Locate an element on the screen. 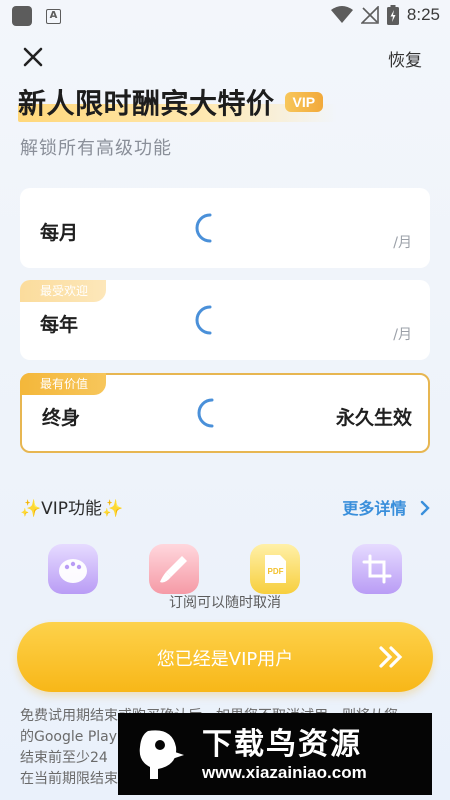  chevron-right-icon is located at coordinates (425, 508).